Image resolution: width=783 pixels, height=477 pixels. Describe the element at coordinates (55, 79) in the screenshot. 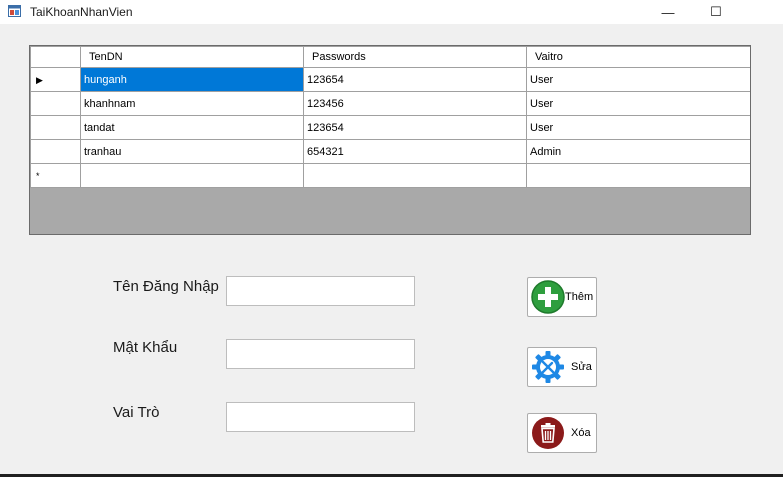

I see `row-header-cell: ▶` at that location.